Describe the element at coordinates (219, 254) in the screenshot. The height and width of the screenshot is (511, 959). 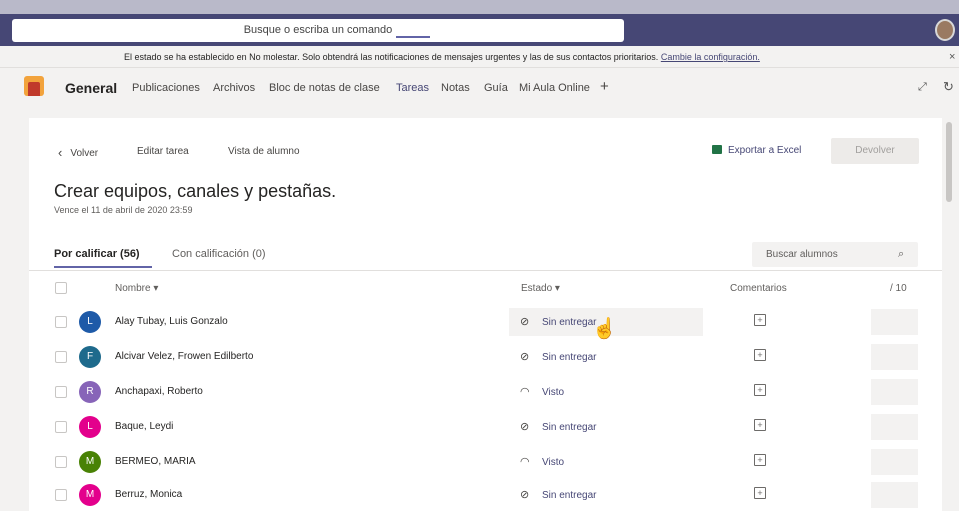
I see `tab-graded: Con calificación (0)` at that location.